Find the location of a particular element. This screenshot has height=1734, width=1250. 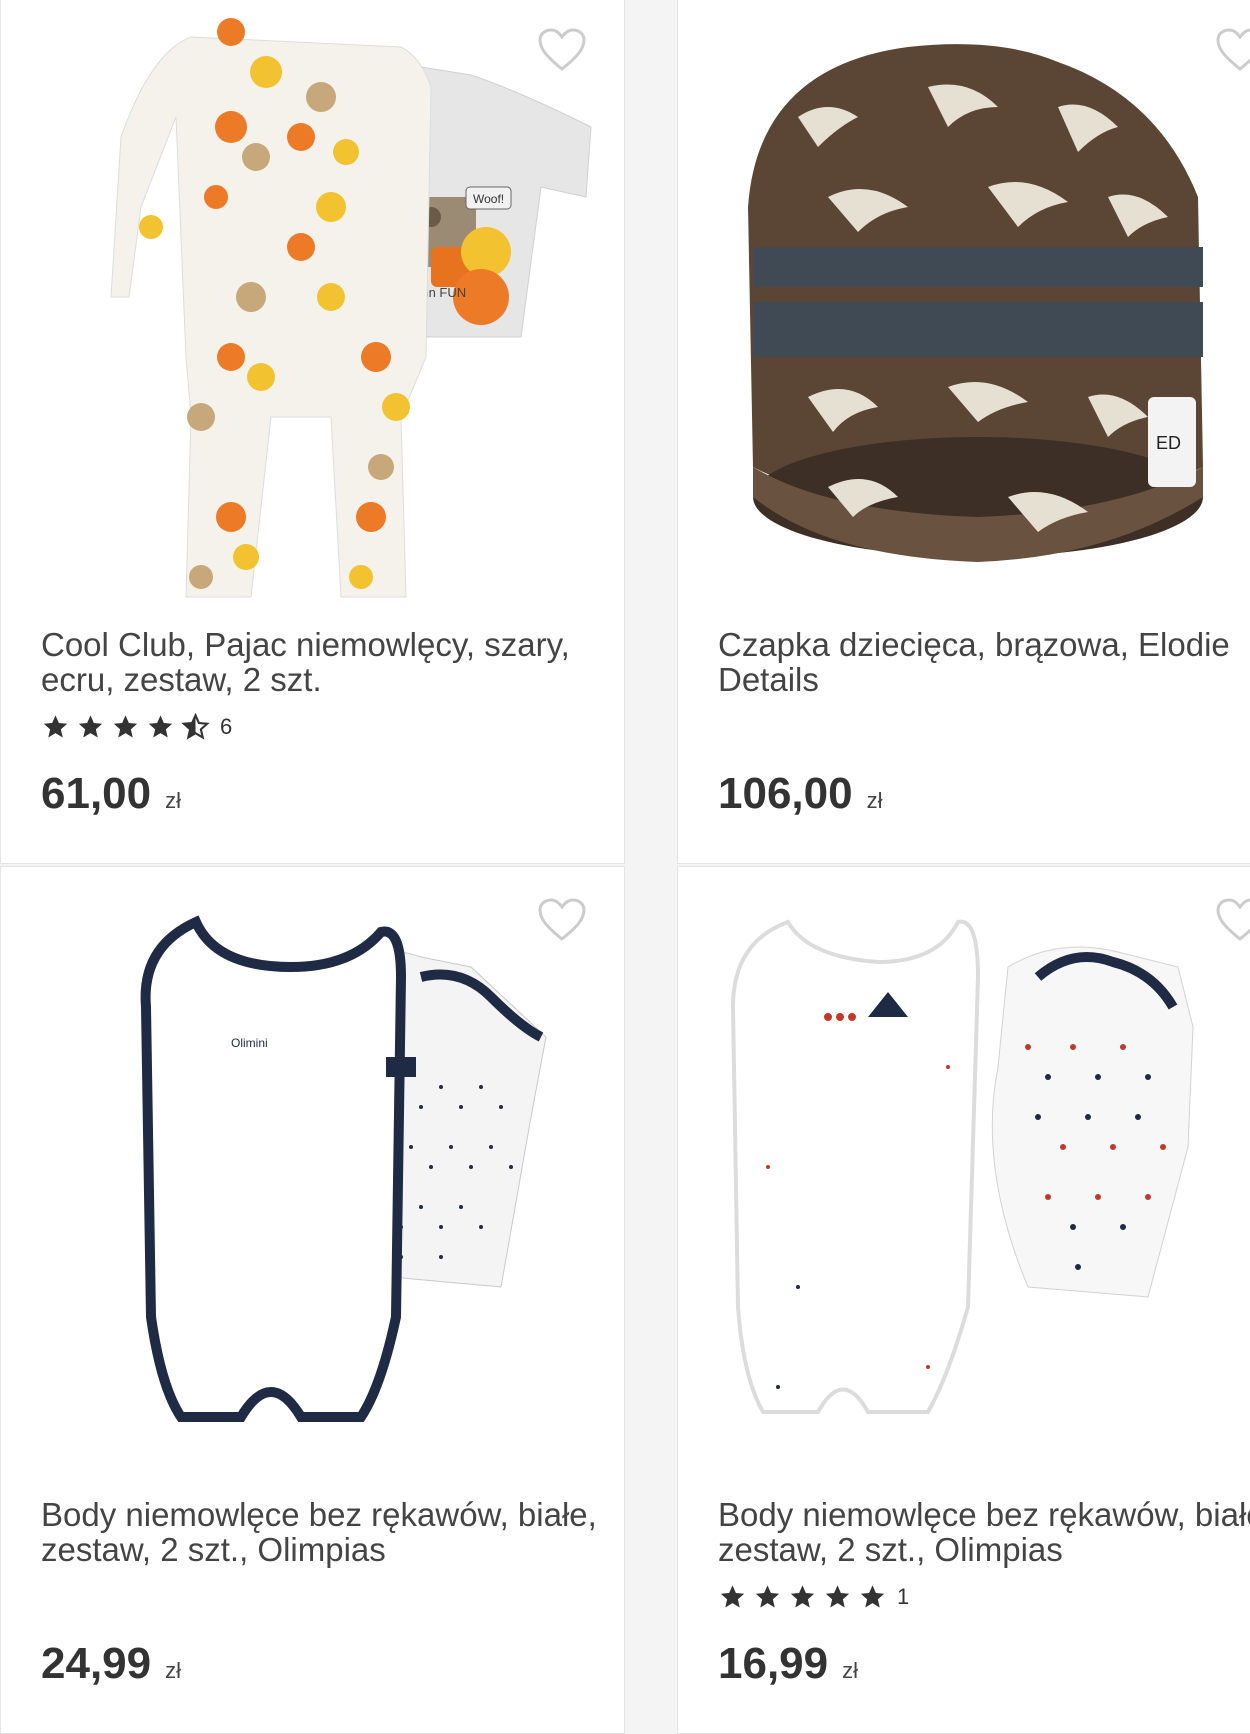

product-rating: 1 is located at coordinates (813, 1597).